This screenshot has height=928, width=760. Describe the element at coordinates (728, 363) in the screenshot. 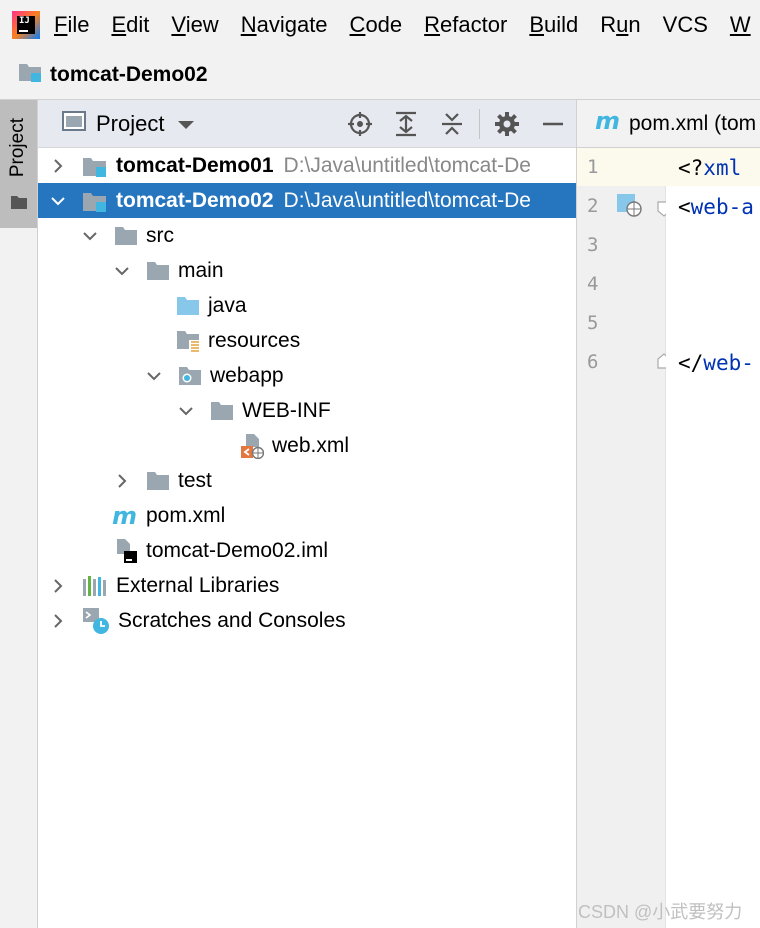

I see `code-tag: web-` at that location.